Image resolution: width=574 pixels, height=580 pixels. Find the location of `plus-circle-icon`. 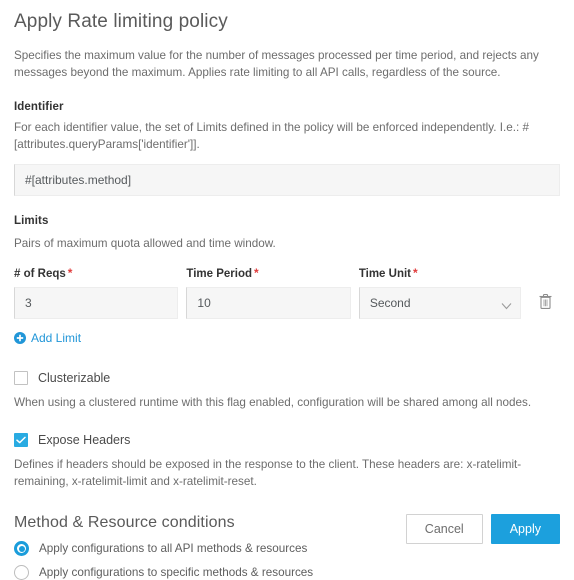

plus-circle-icon is located at coordinates (20, 338).